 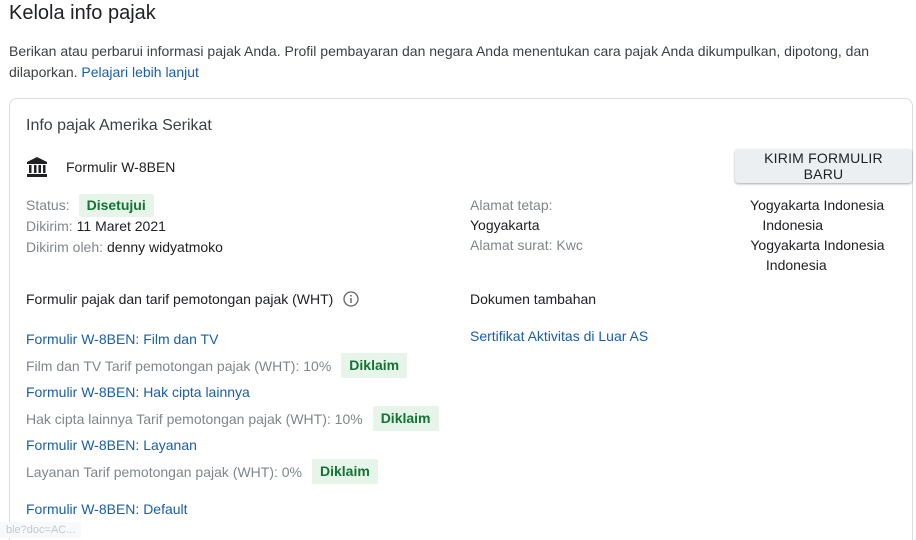 What do you see at coordinates (677, 265) in the screenshot?
I see `mailing-address-line2: Indonesia` at bounding box center [677, 265].